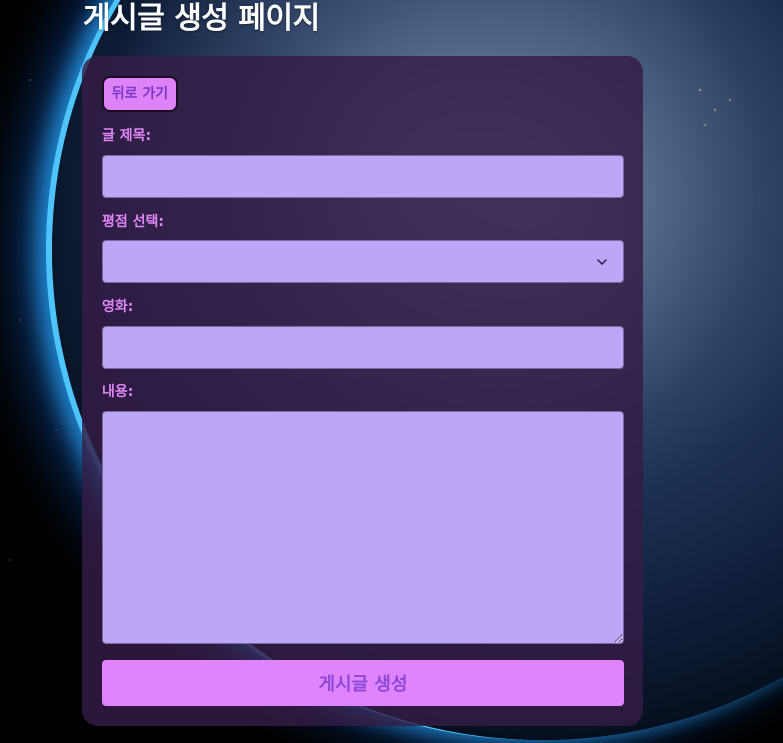  Describe the element at coordinates (127, 136) in the screenshot. I see `title-label: 글 제목:` at that location.